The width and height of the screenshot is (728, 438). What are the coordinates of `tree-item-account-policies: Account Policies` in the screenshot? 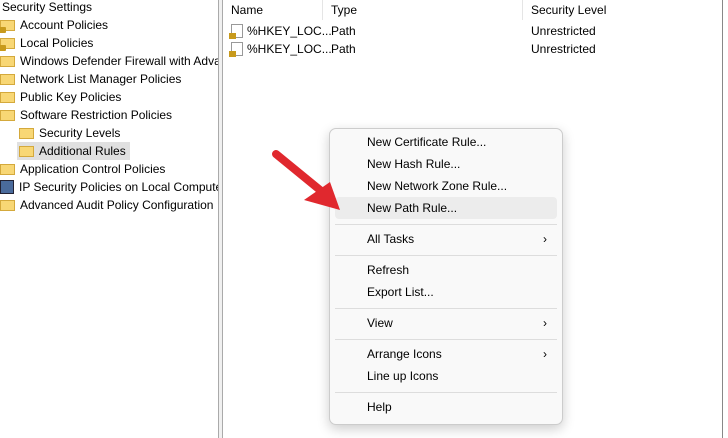 It's located at (56, 25).